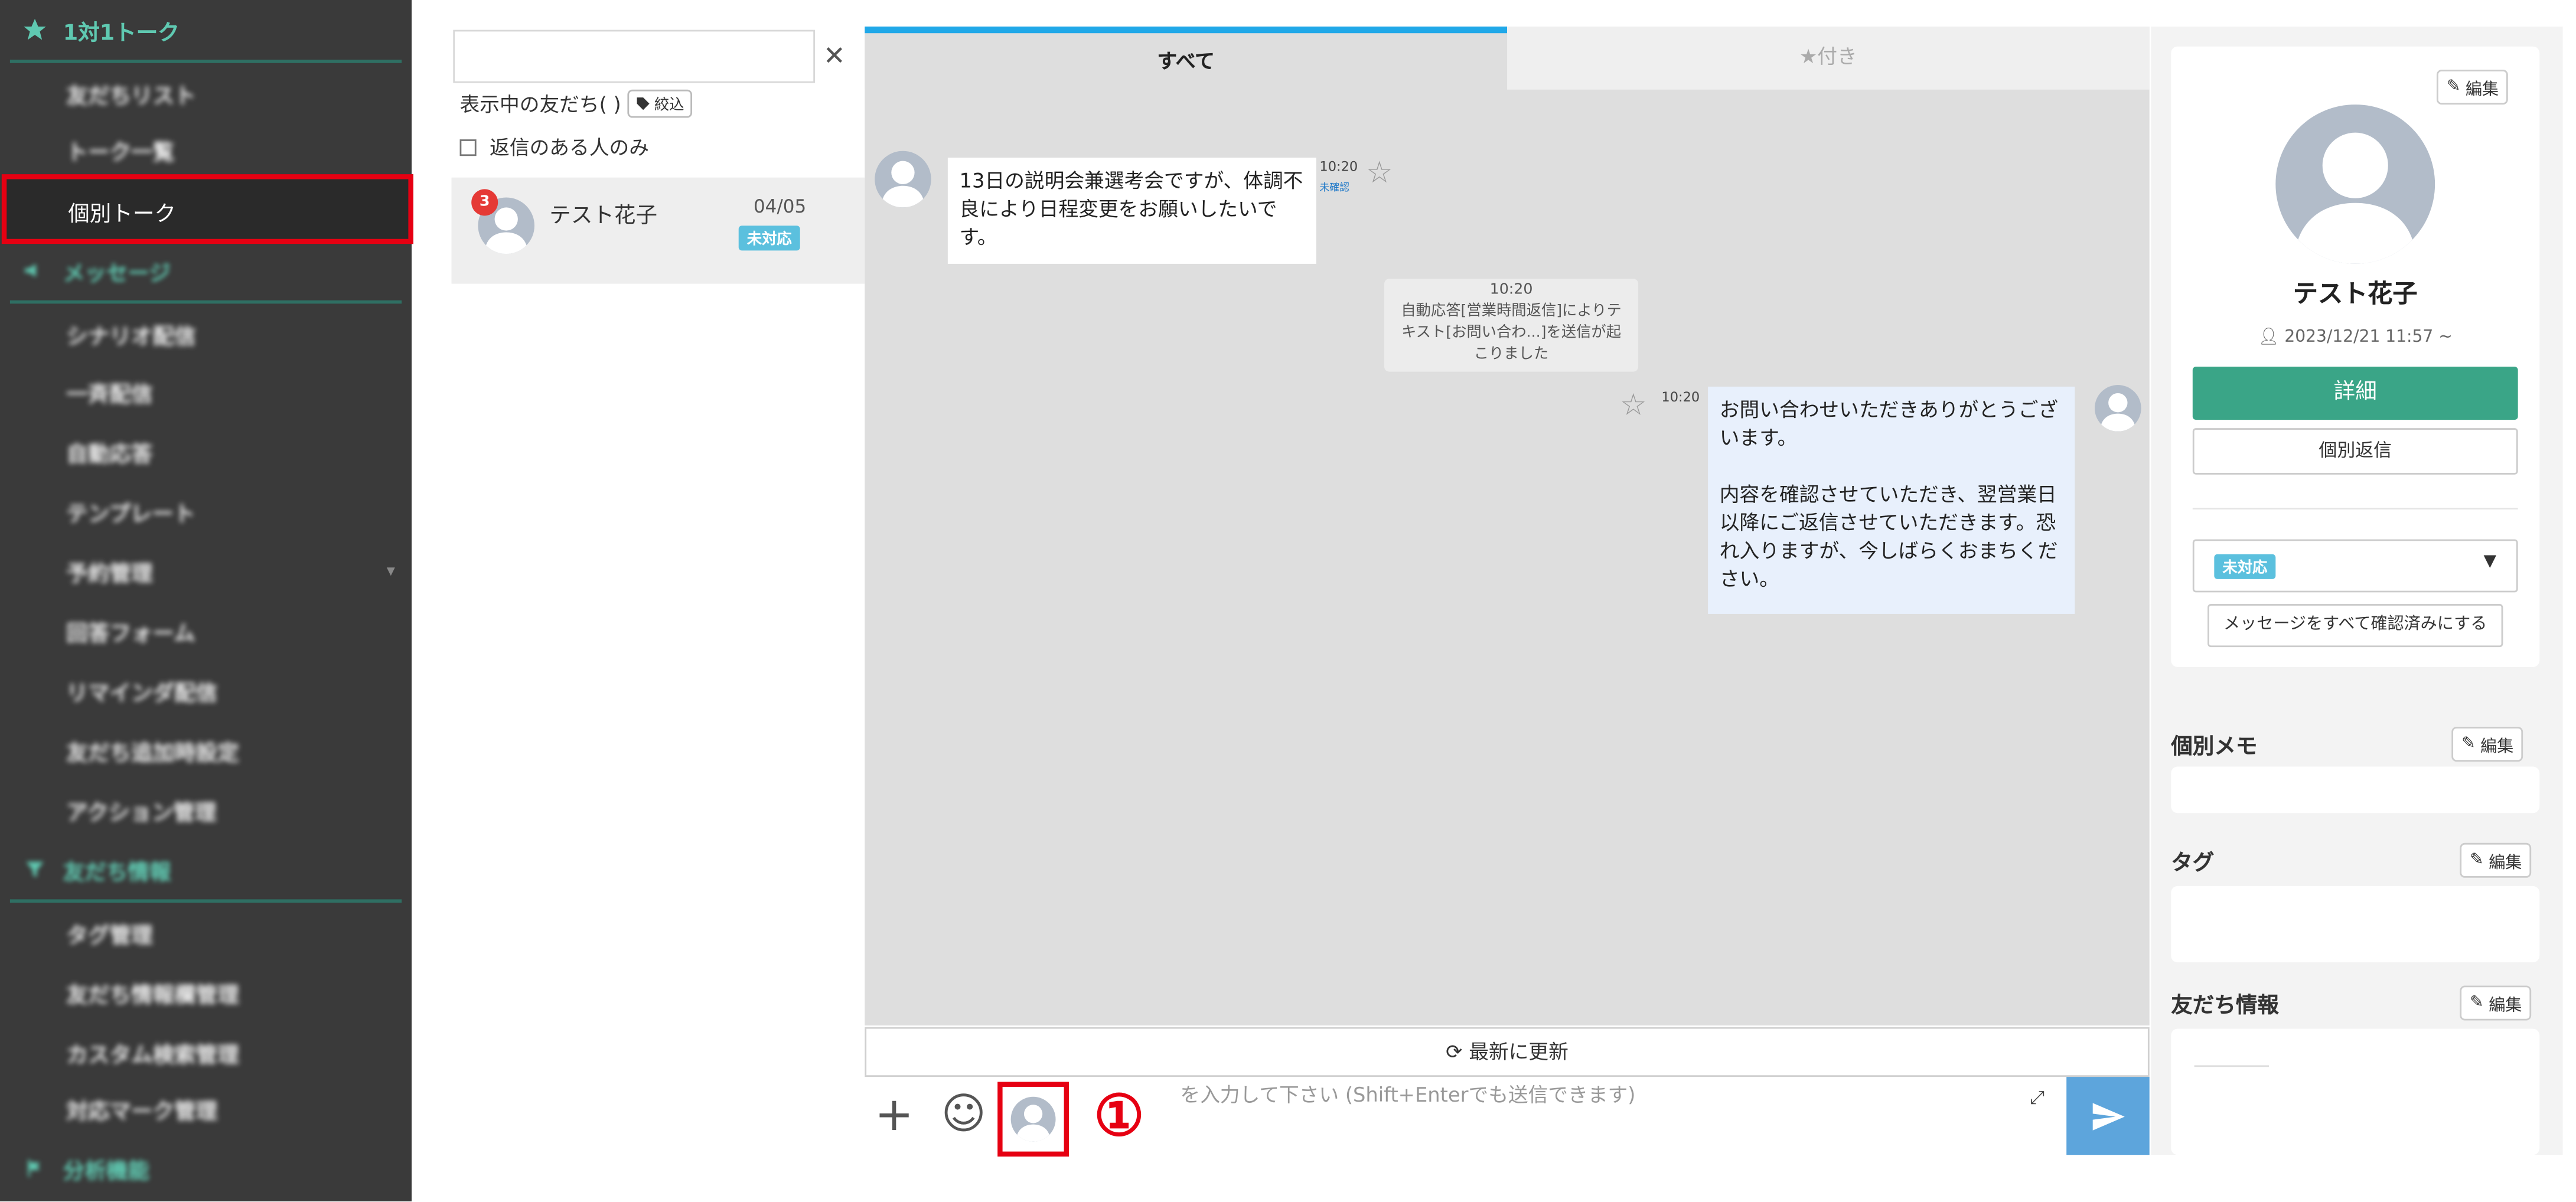 This screenshot has height=1202, width=2576. I want to click on sidebar-item-friend-field: 友だち情報欄管理, so click(206, 992).